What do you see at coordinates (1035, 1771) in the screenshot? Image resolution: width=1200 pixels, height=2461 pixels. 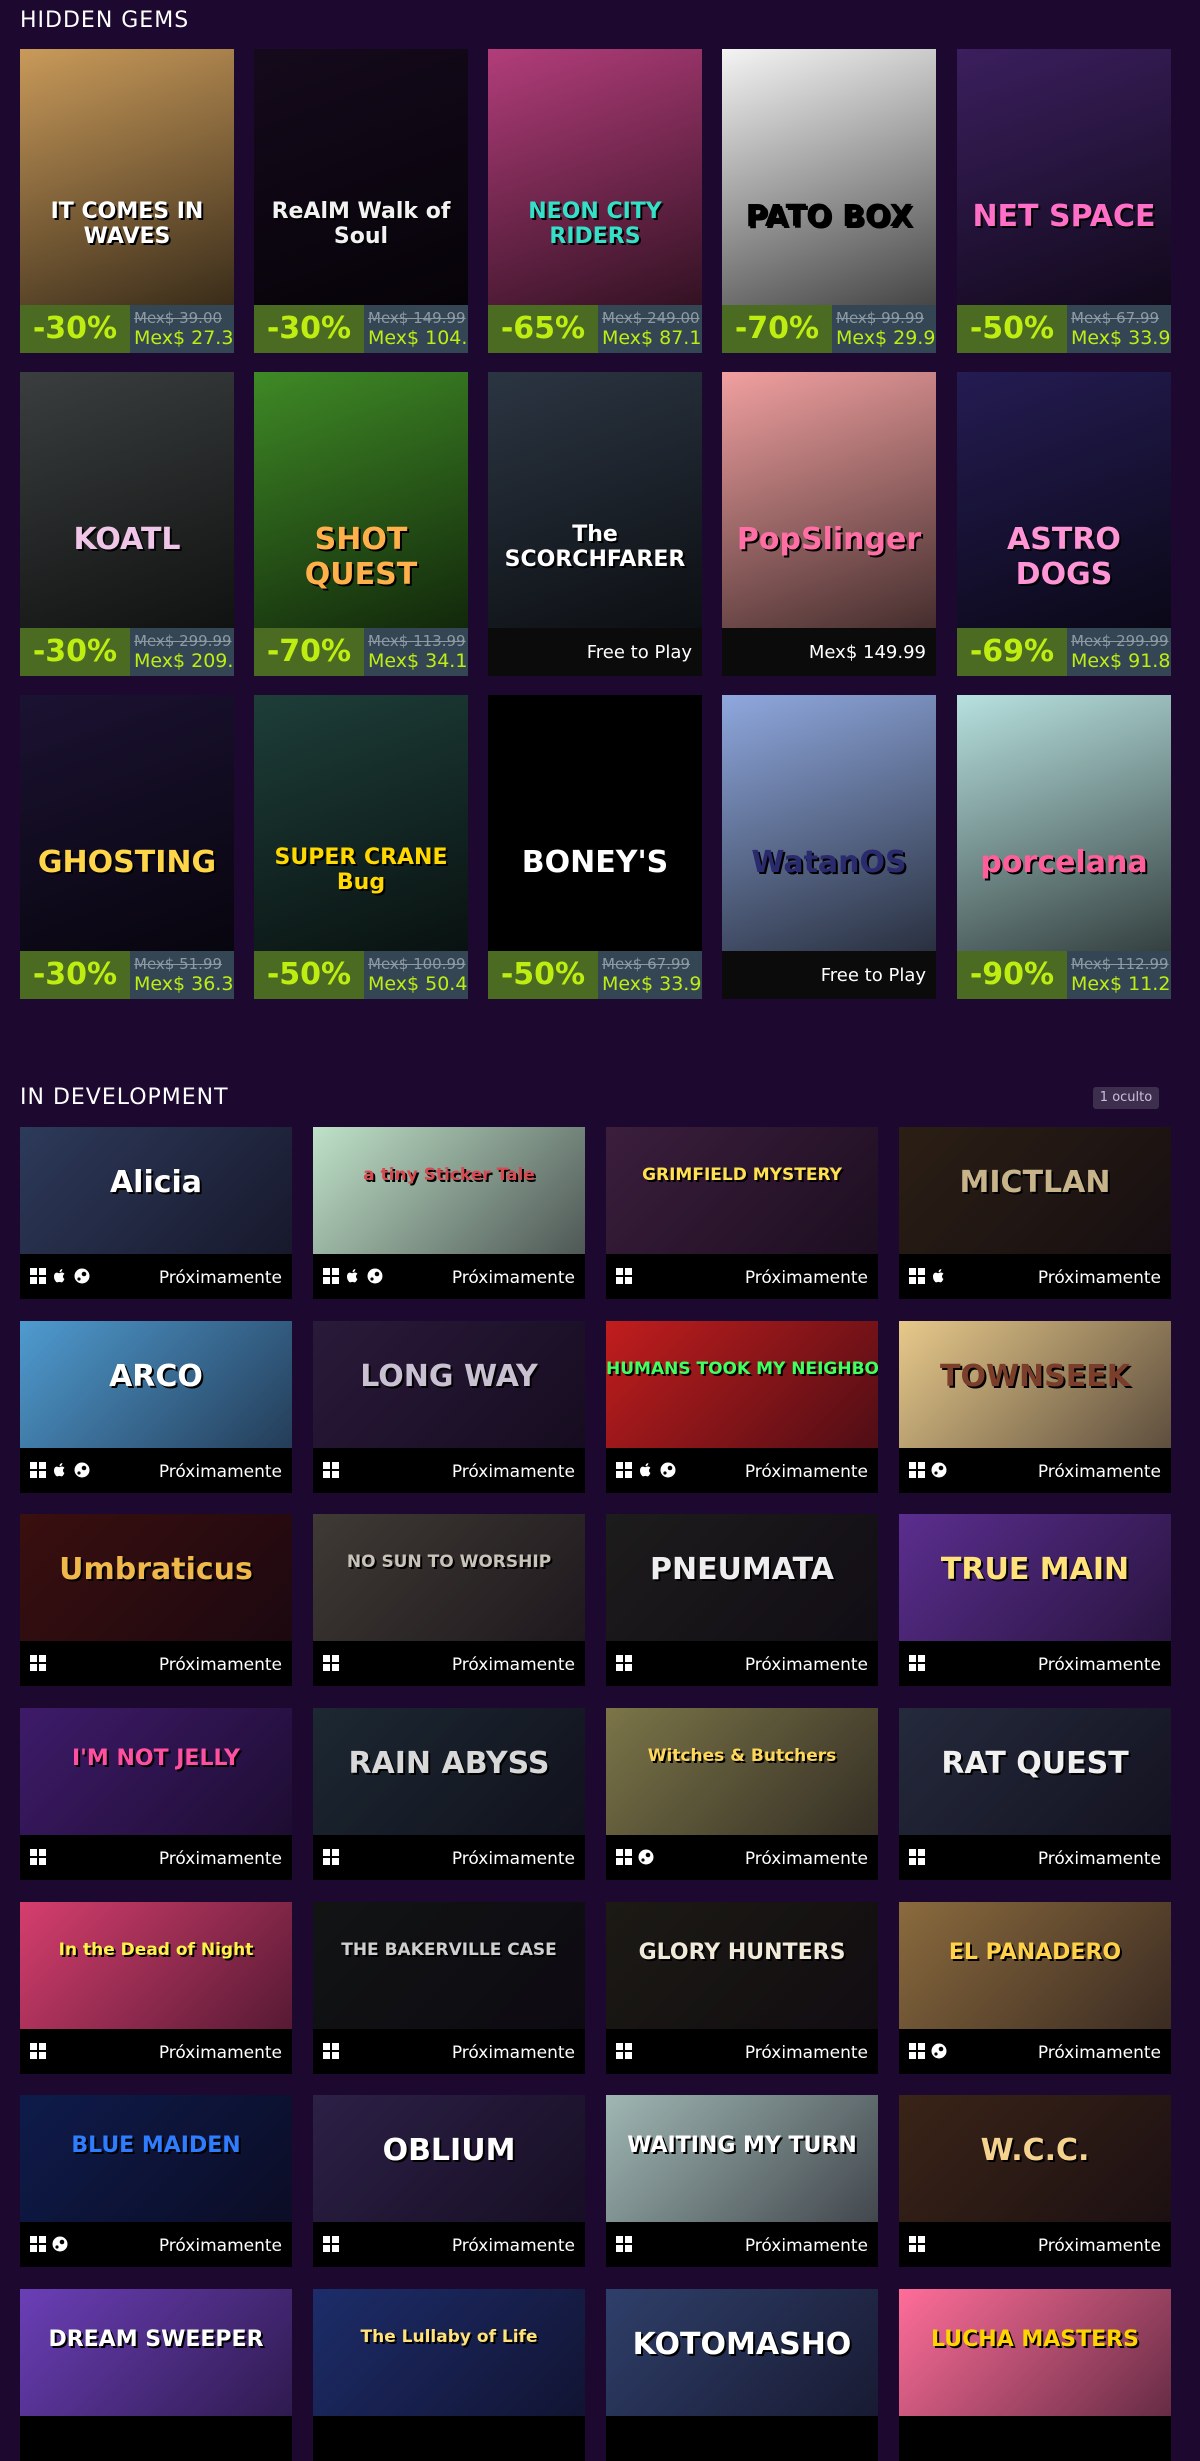 I see `game-header-art: RAT QUEST` at bounding box center [1035, 1771].